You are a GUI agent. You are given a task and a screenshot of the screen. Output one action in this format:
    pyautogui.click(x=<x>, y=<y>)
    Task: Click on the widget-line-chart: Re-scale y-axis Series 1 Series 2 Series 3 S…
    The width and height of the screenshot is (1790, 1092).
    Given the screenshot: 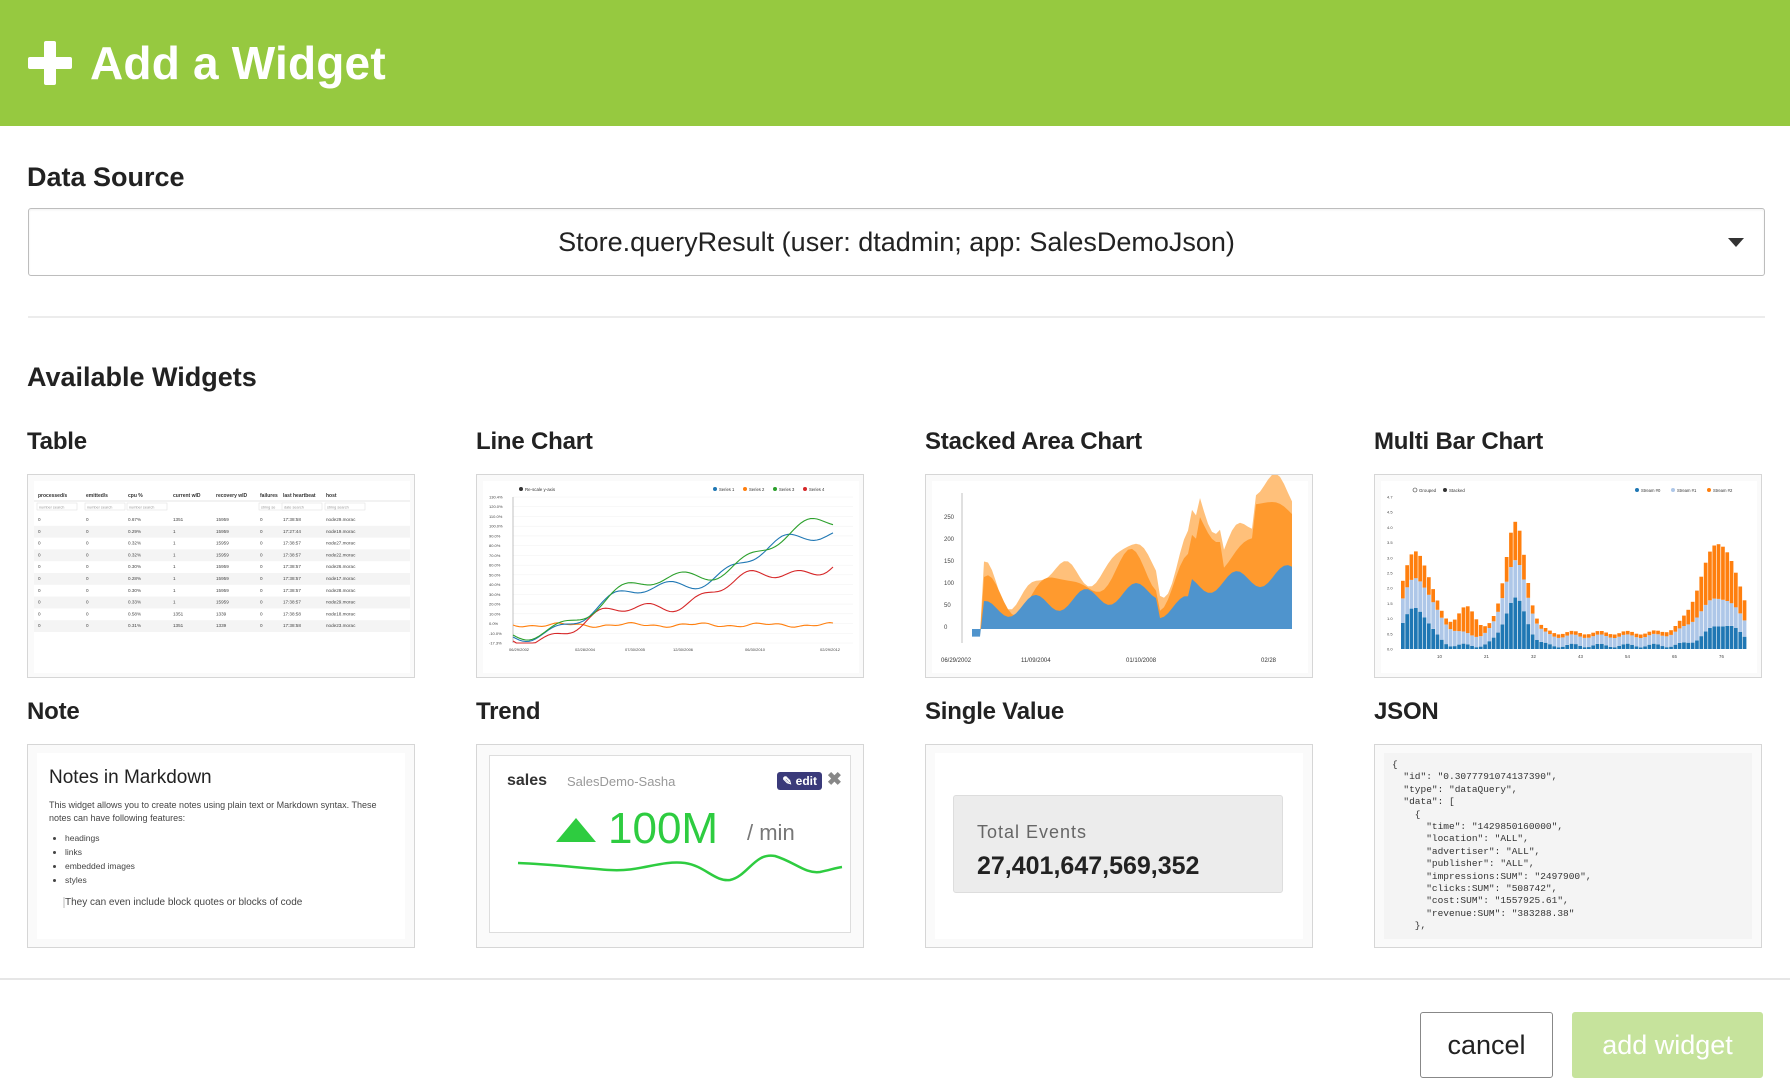 What is the action you would take?
    pyautogui.click(x=670, y=576)
    